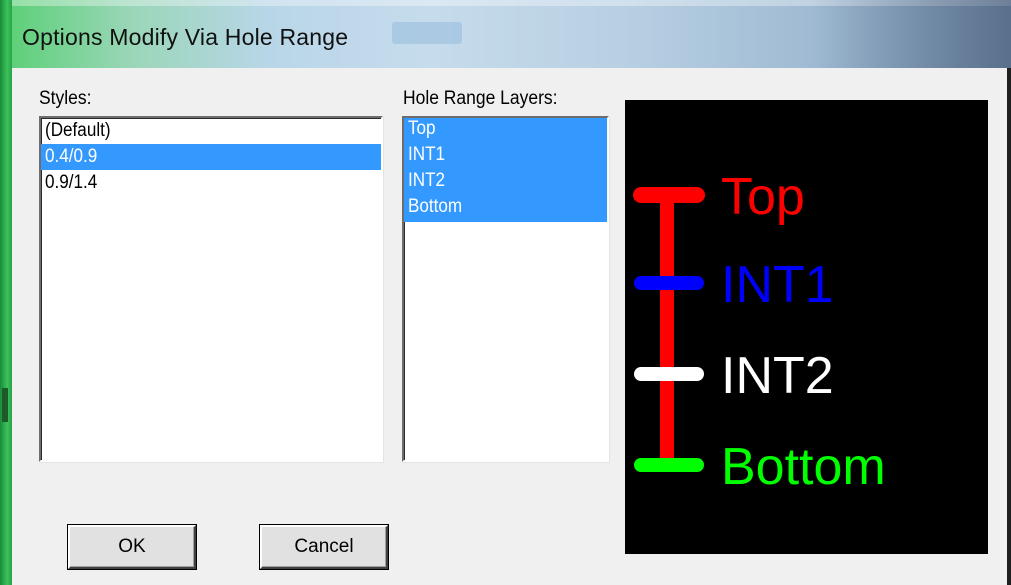  Describe the element at coordinates (211, 131) in the screenshot. I see `styles-list-item: (Default)` at that location.